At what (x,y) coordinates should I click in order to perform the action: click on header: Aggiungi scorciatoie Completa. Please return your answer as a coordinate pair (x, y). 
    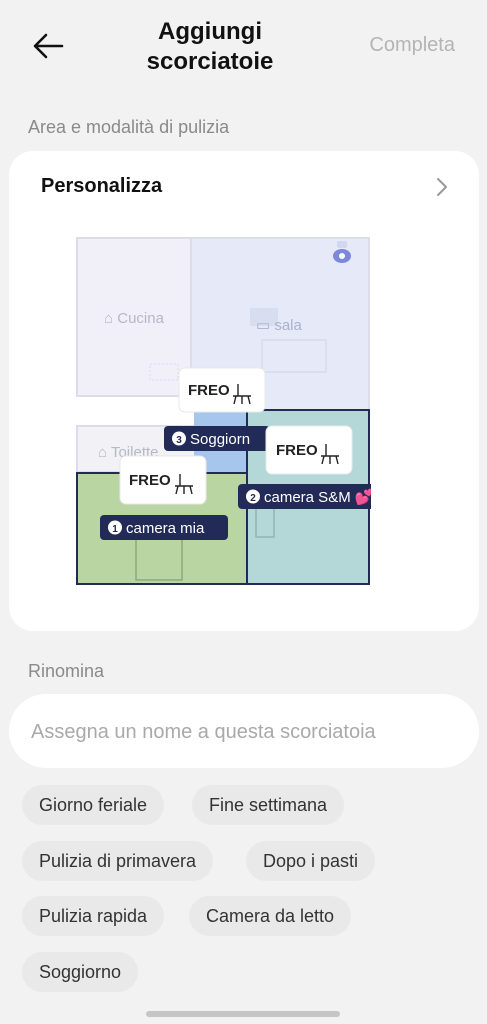
    Looking at the image, I should click on (243, 50).